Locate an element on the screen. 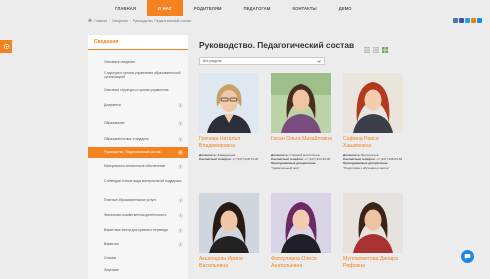 The image size is (490, 279). section-filter-select: Все разделы is located at coordinates (262, 61).